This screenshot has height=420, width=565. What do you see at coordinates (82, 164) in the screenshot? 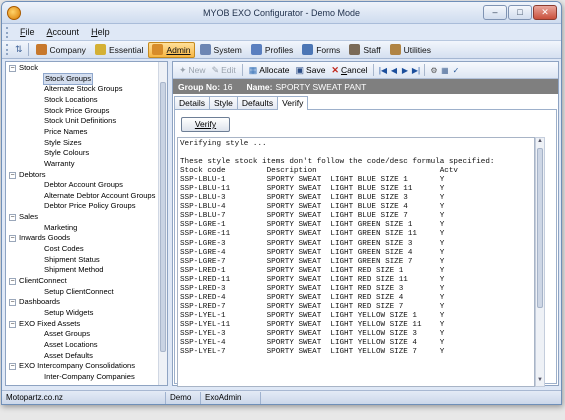
I see `tree-item: Warranty` at bounding box center [82, 164].